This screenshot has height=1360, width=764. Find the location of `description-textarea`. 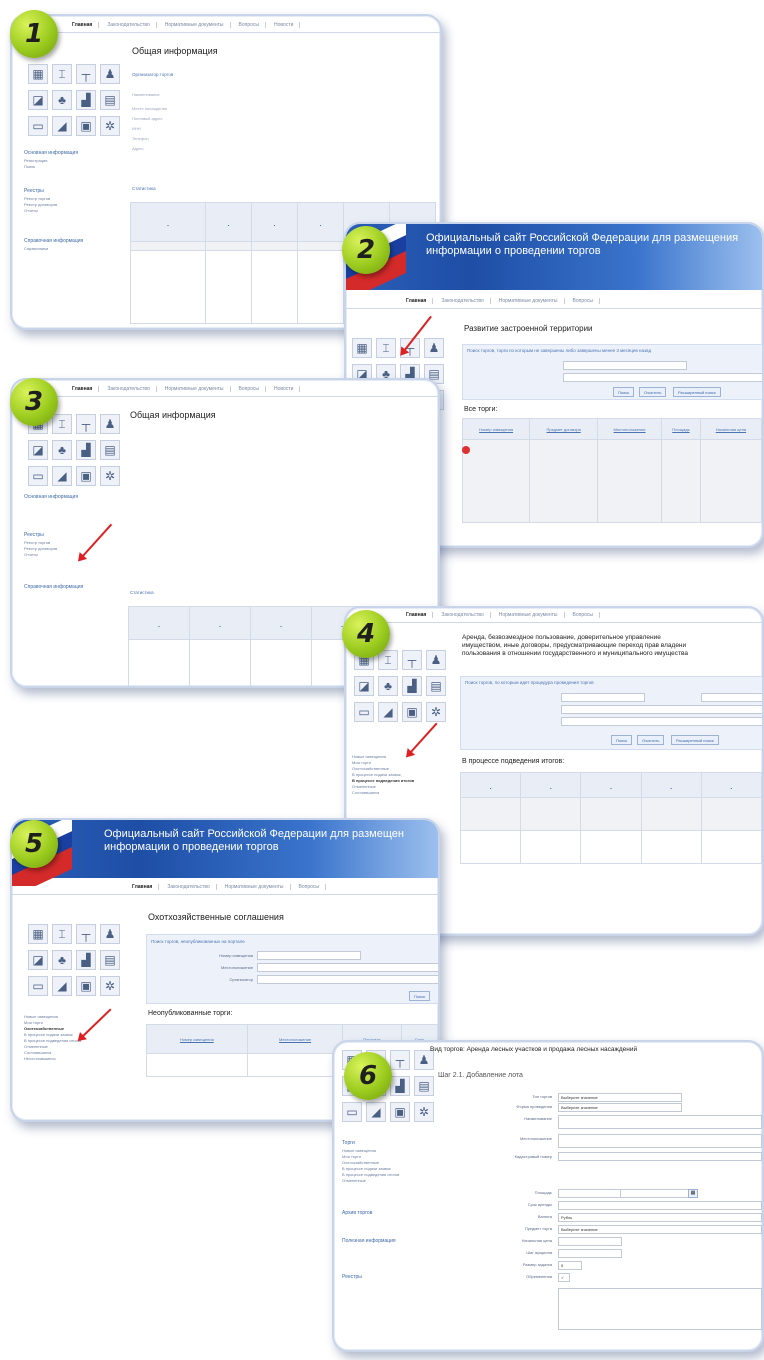

description-textarea is located at coordinates (660, 1309).